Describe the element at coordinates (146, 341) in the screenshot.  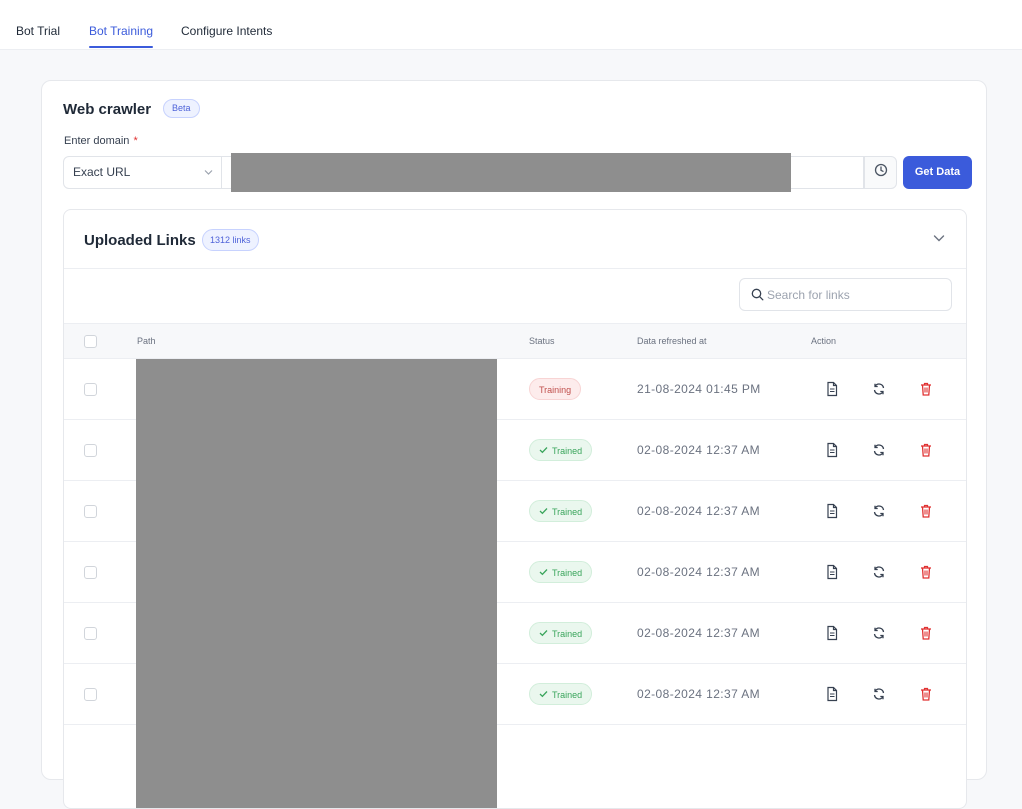
I see `header-path: Path` at that location.